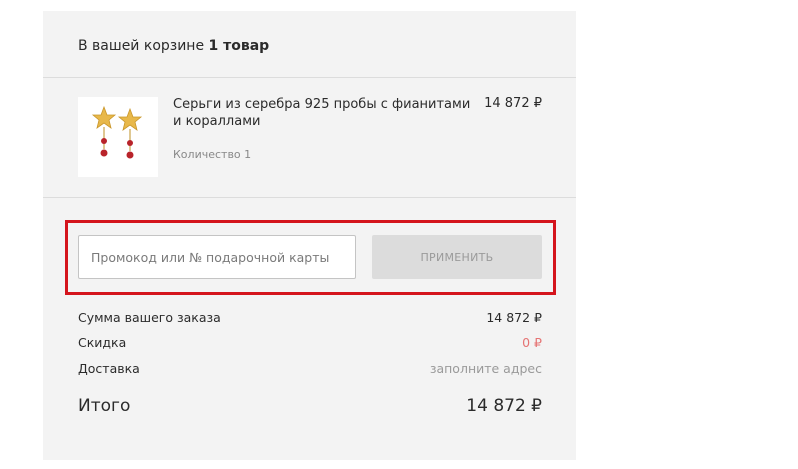 This screenshot has width=798, height=469. Describe the element at coordinates (532, 342) in the screenshot. I see `discount-value: 0 ₽` at that location.